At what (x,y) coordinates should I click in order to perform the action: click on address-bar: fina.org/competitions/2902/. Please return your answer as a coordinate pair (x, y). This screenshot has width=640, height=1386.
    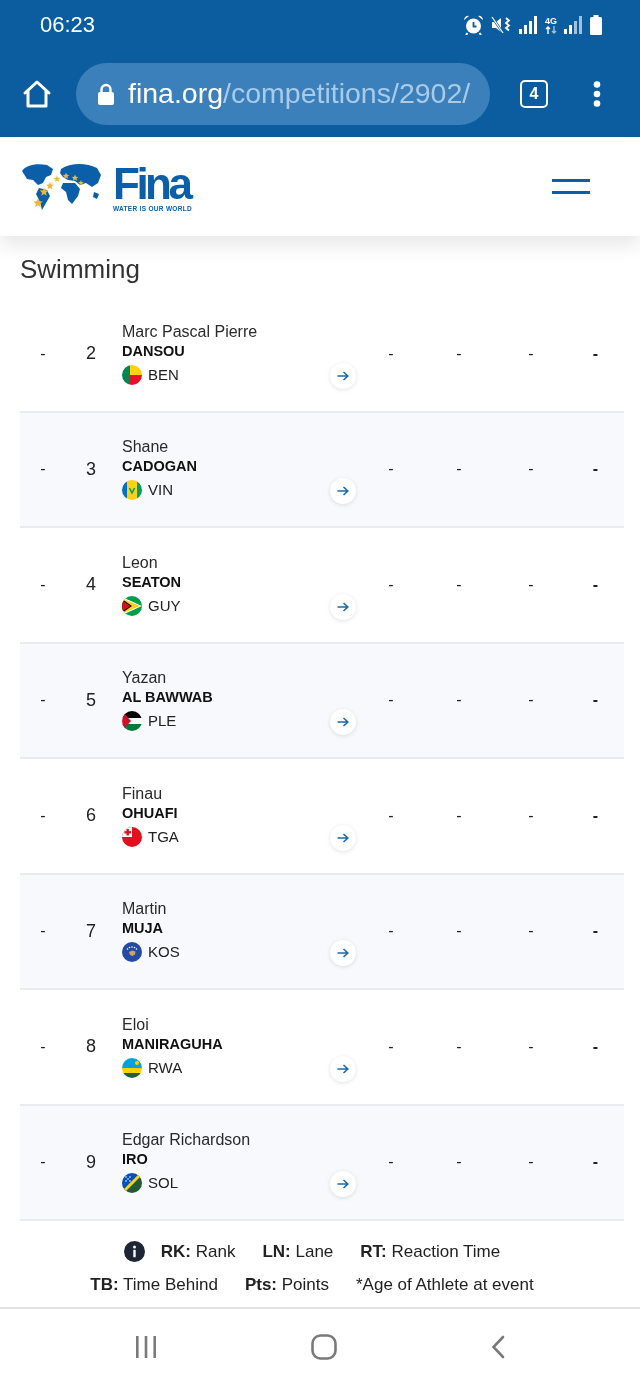
    Looking at the image, I should click on (283, 93).